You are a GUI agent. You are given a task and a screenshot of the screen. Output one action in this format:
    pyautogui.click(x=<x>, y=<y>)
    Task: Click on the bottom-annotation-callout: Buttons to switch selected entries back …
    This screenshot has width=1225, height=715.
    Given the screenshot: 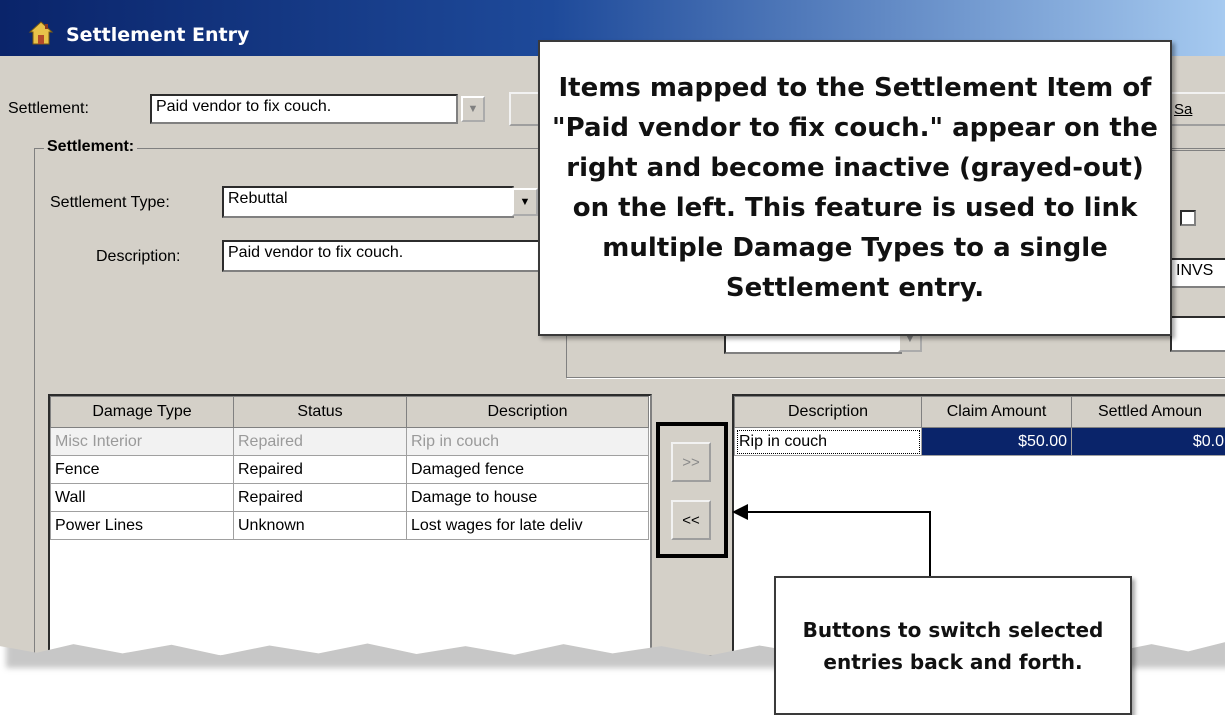 What is the action you would take?
    pyautogui.click(x=953, y=645)
    